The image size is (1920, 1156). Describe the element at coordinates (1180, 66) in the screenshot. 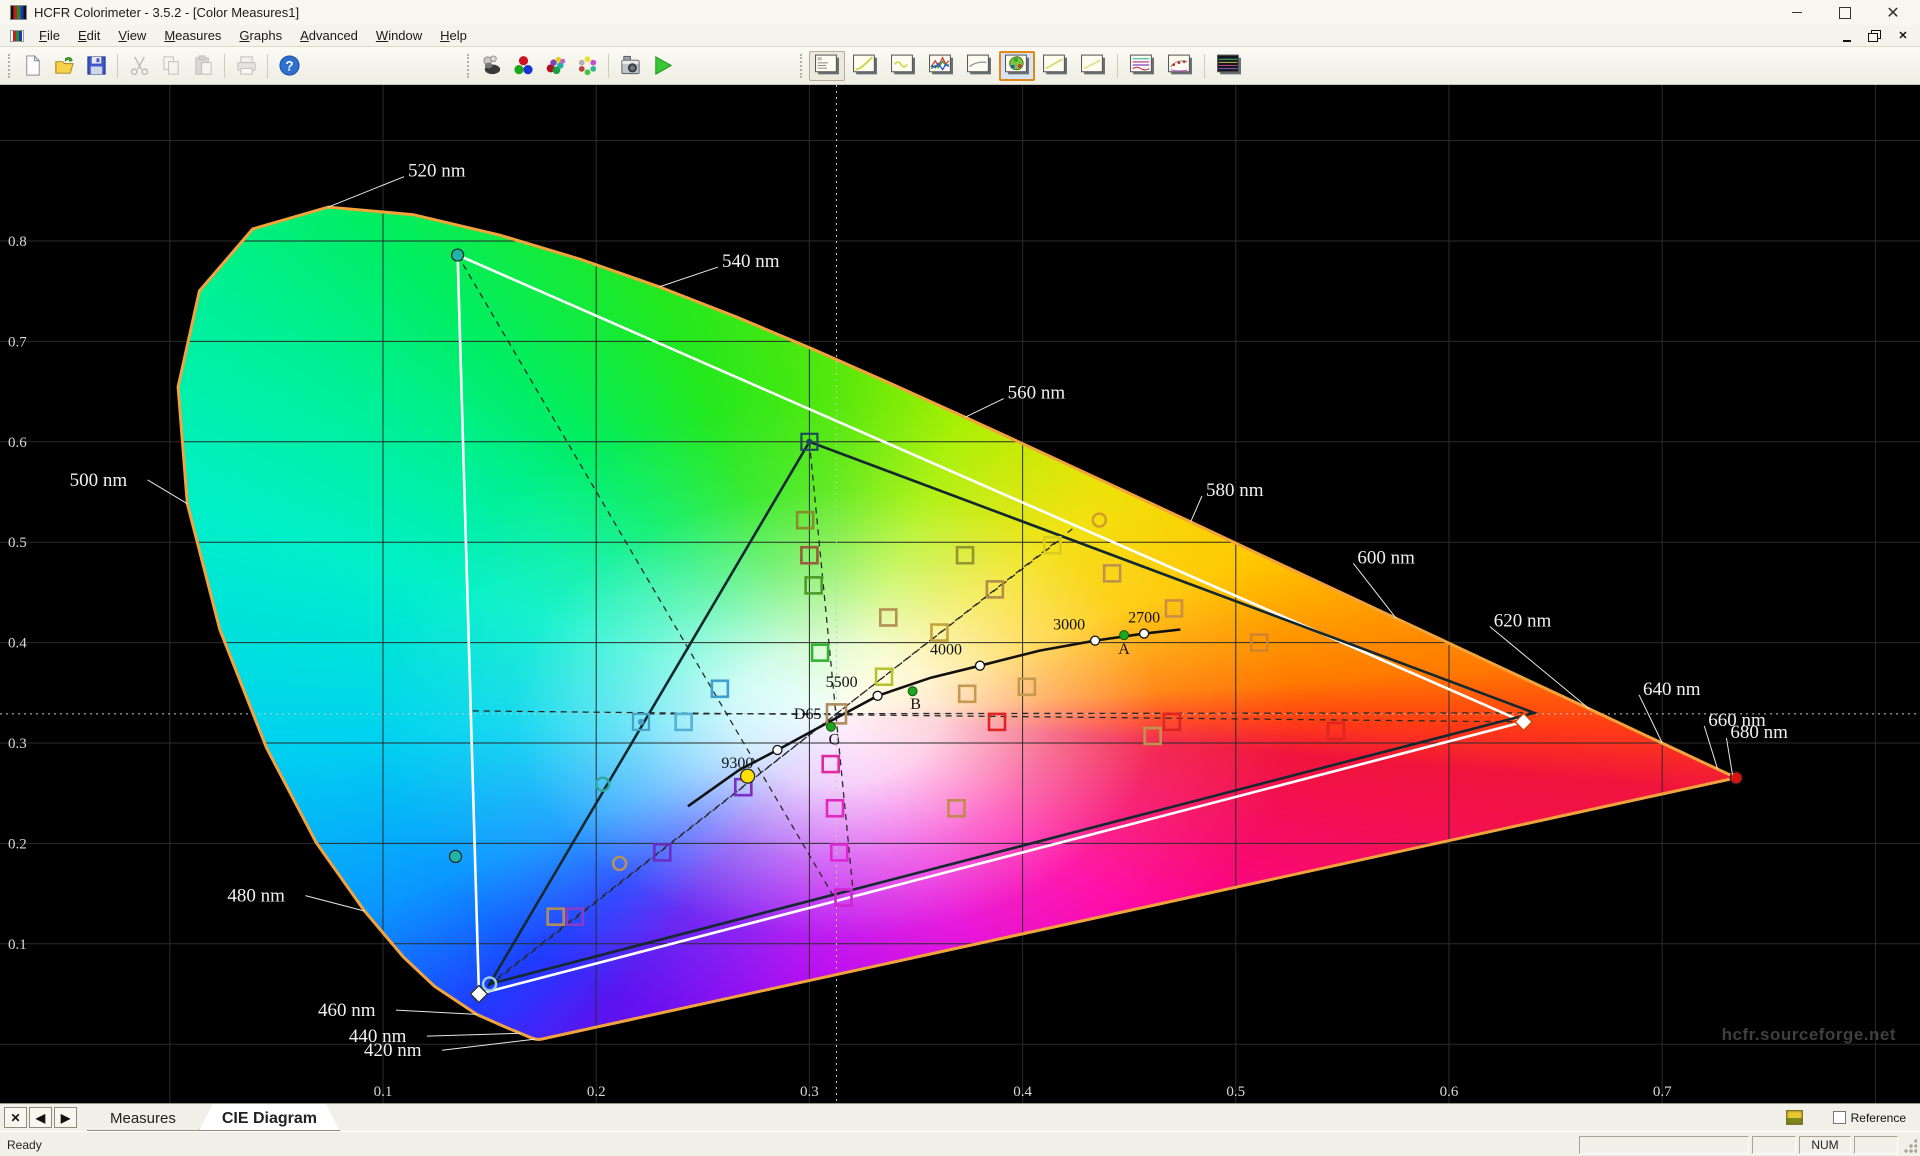

I see `dots-view-button` at that location.